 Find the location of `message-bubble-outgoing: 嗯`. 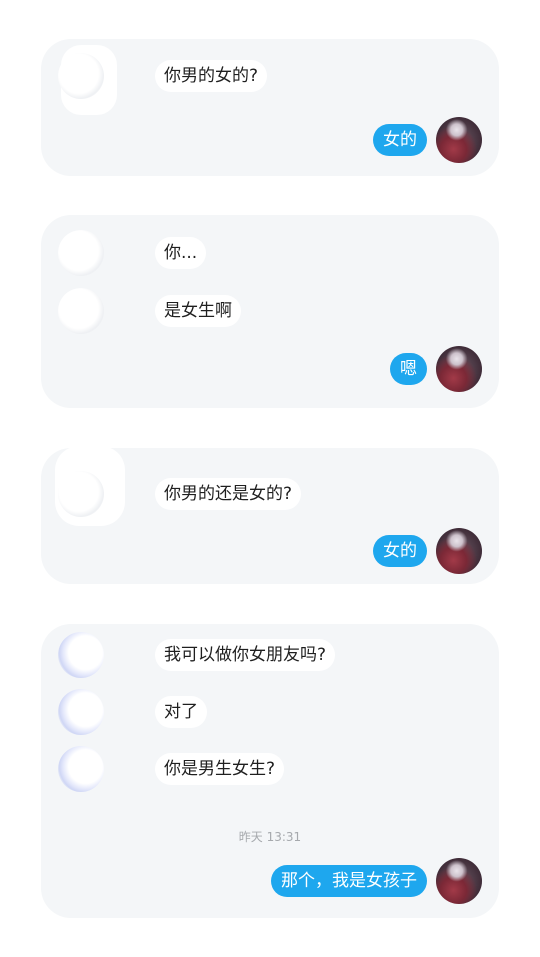

message-bubble-outgoing: 嗯 is located at coordinates (408, 369).